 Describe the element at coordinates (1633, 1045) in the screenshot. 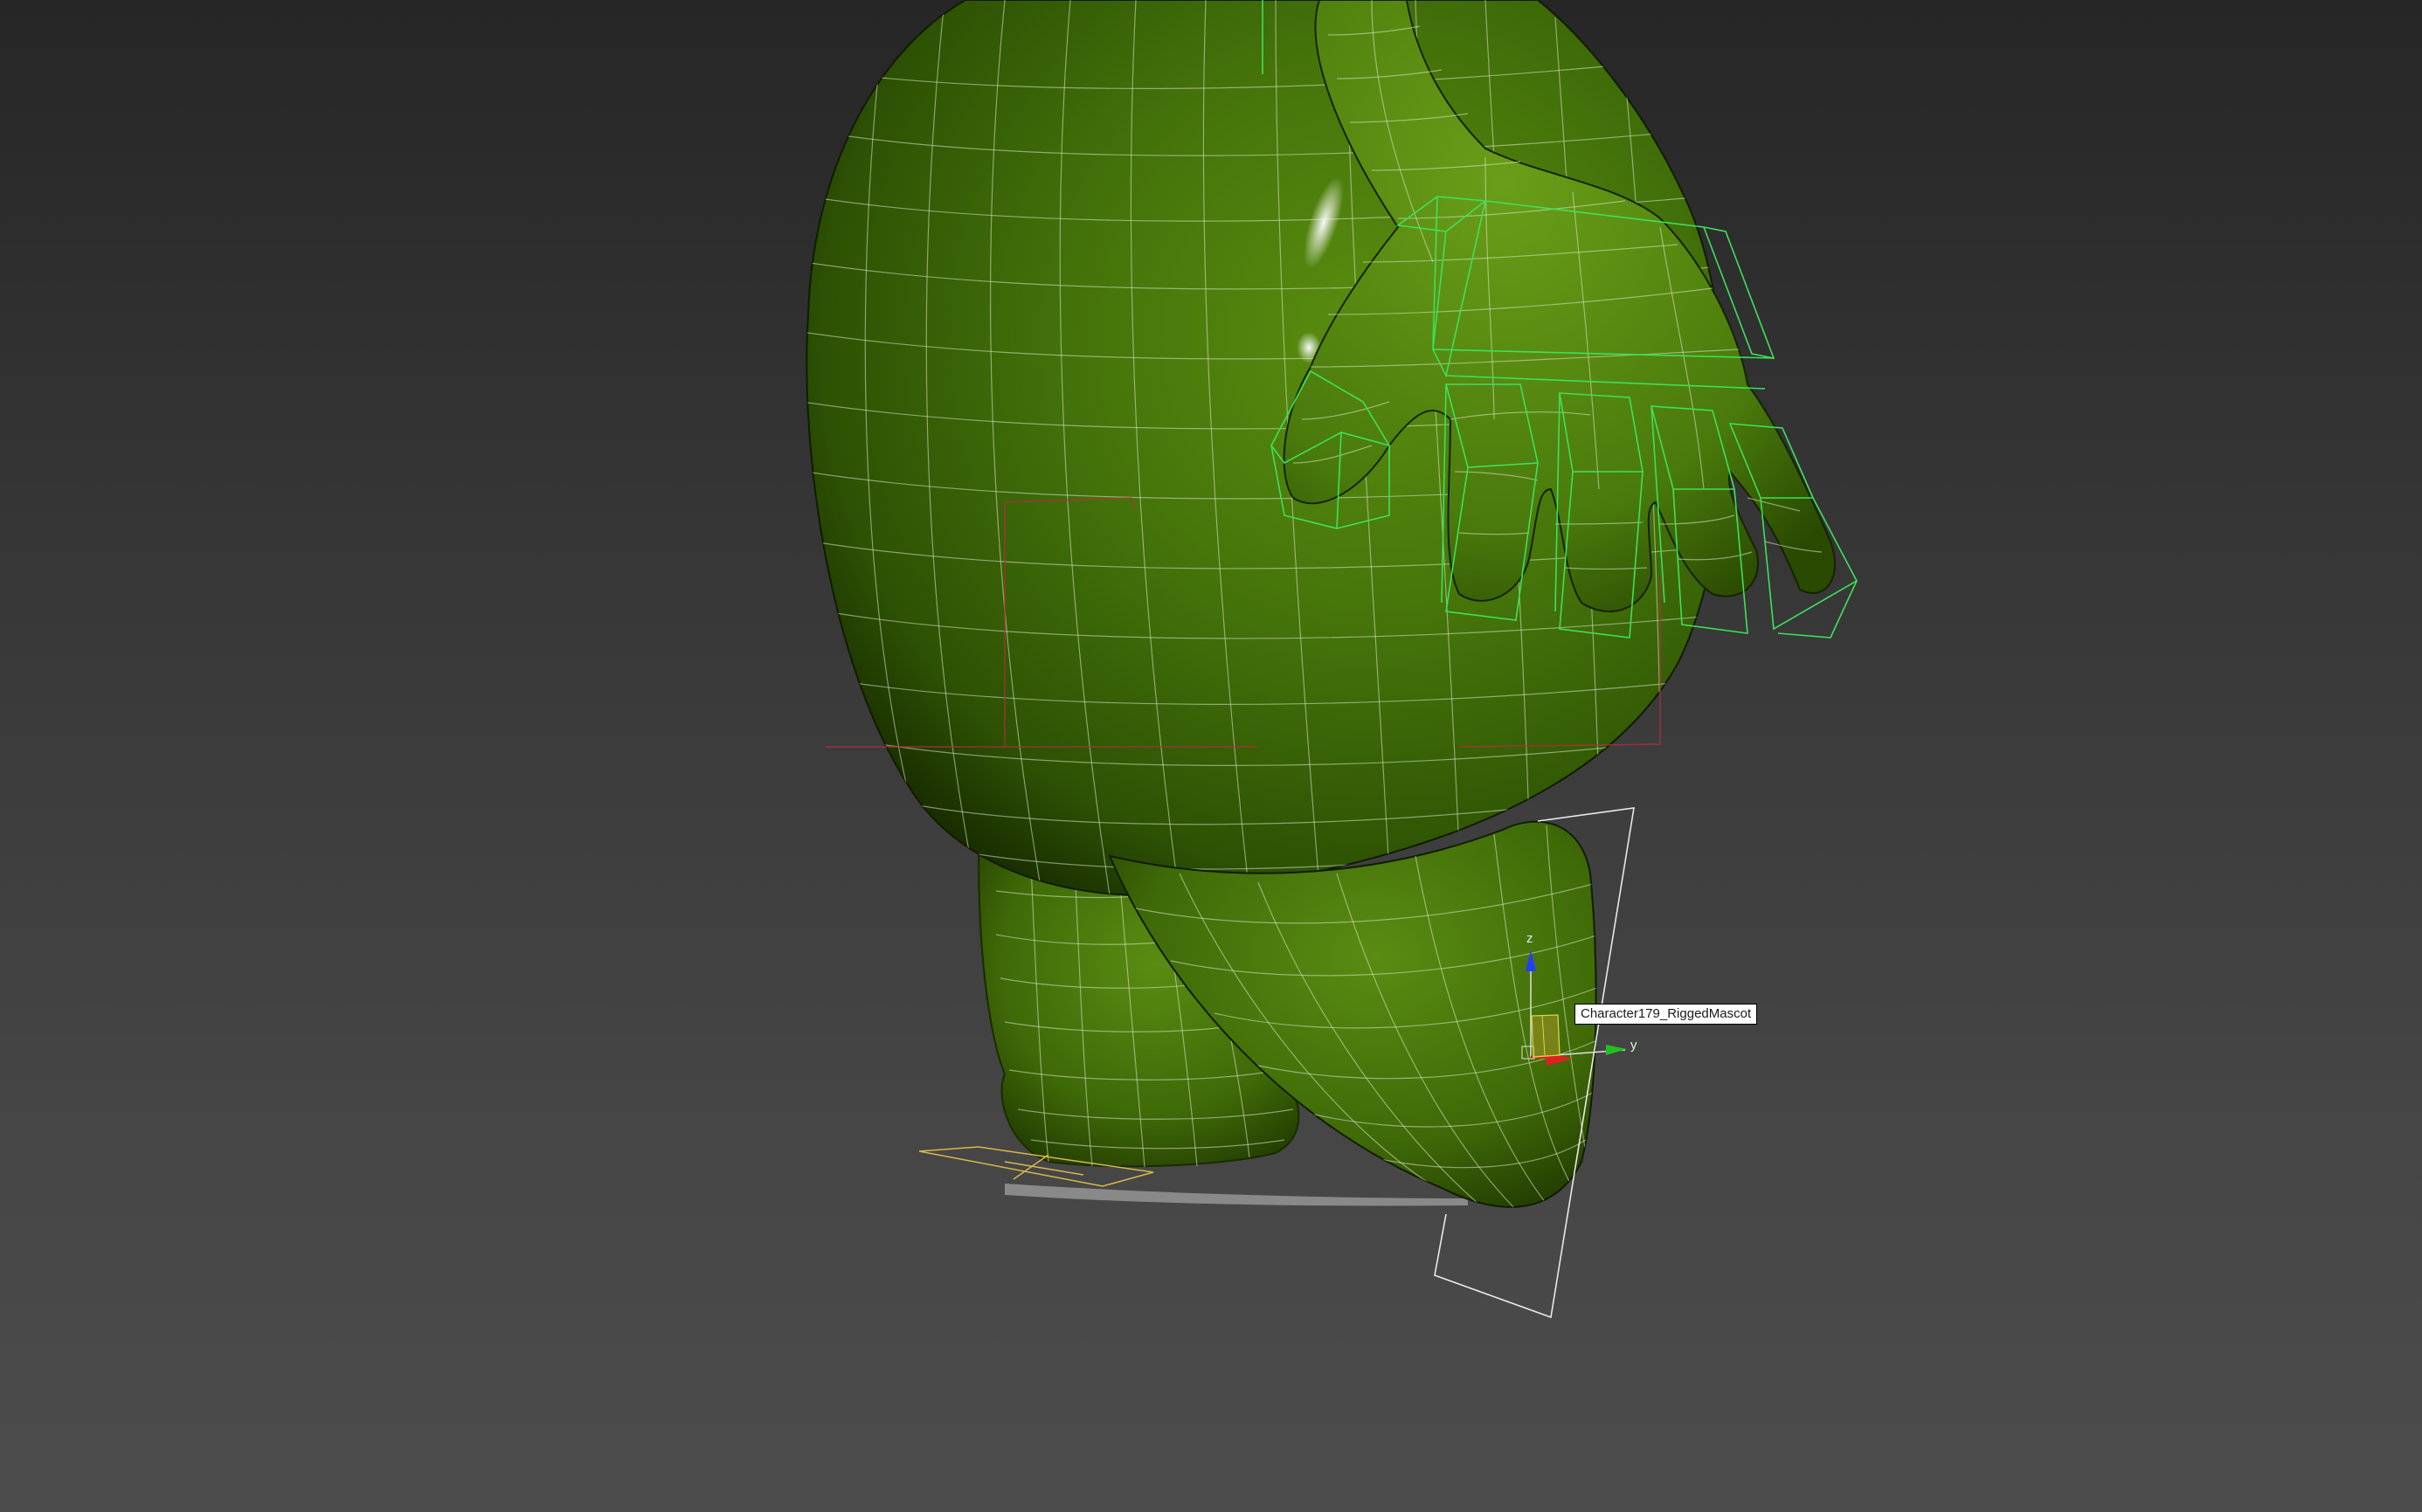

I see `y-axis-label: y` at that location.